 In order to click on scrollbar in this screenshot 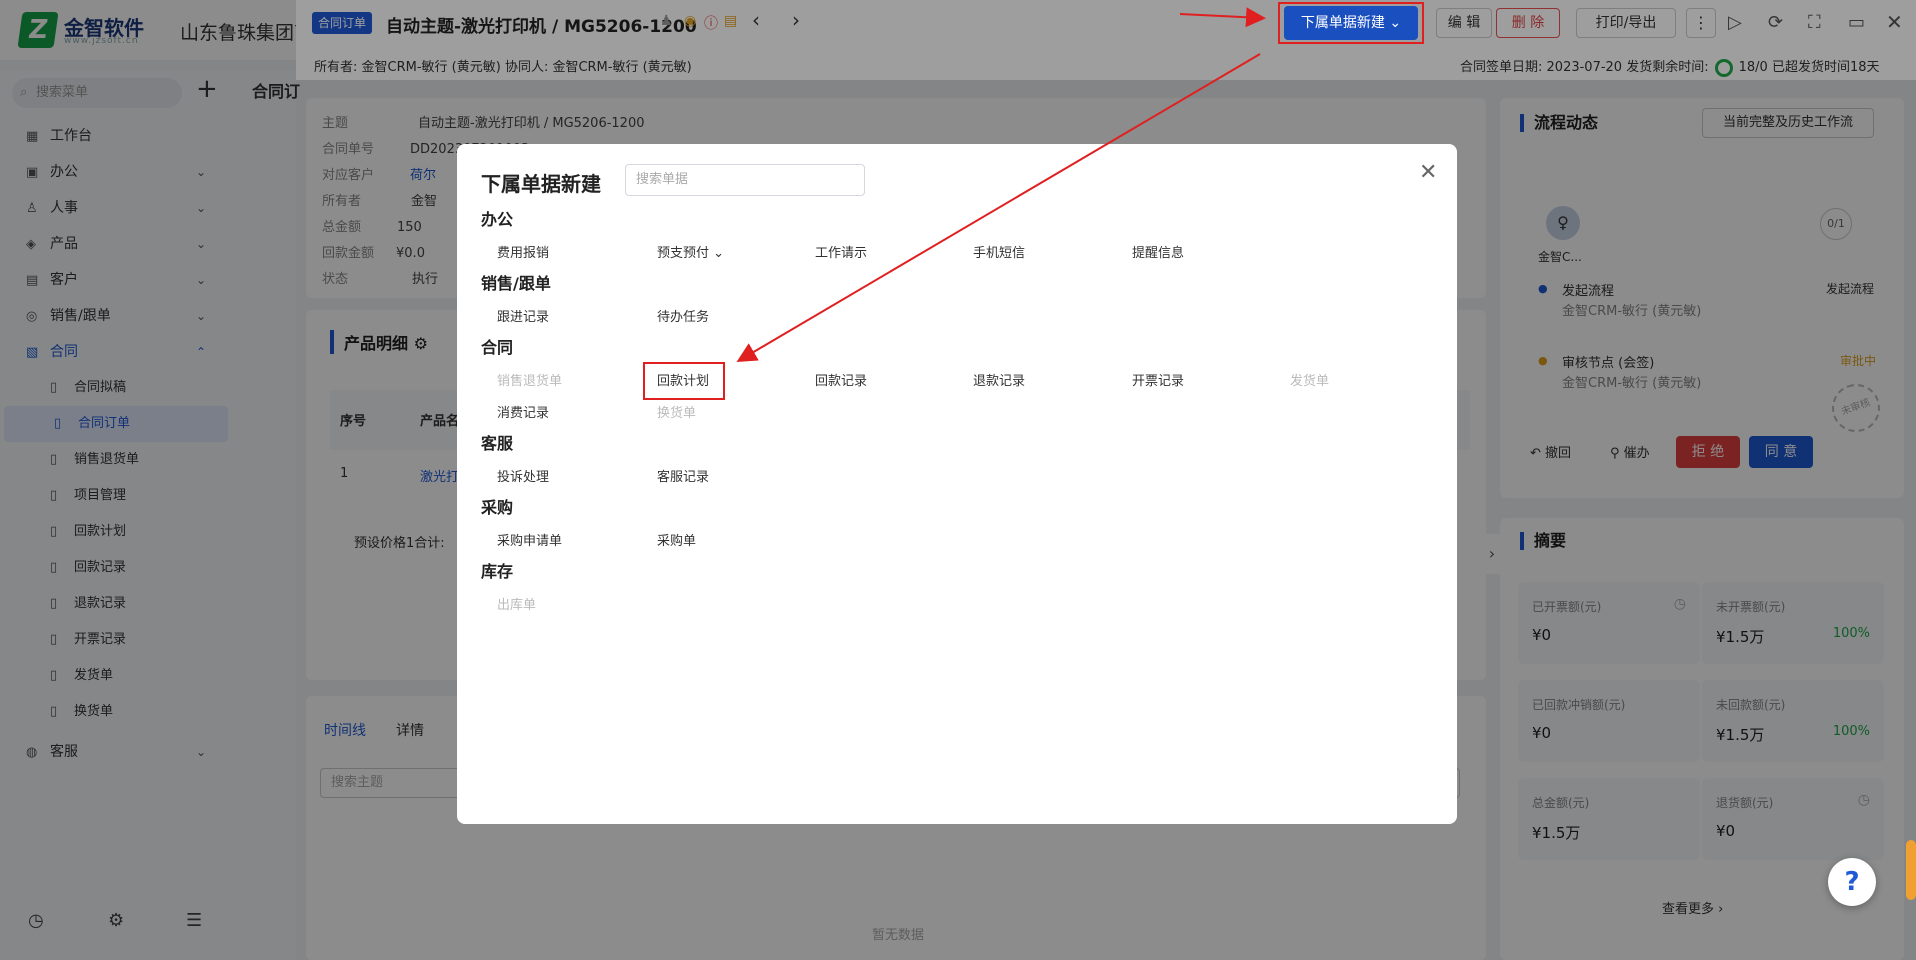, I will do `click(1911, 870)`.